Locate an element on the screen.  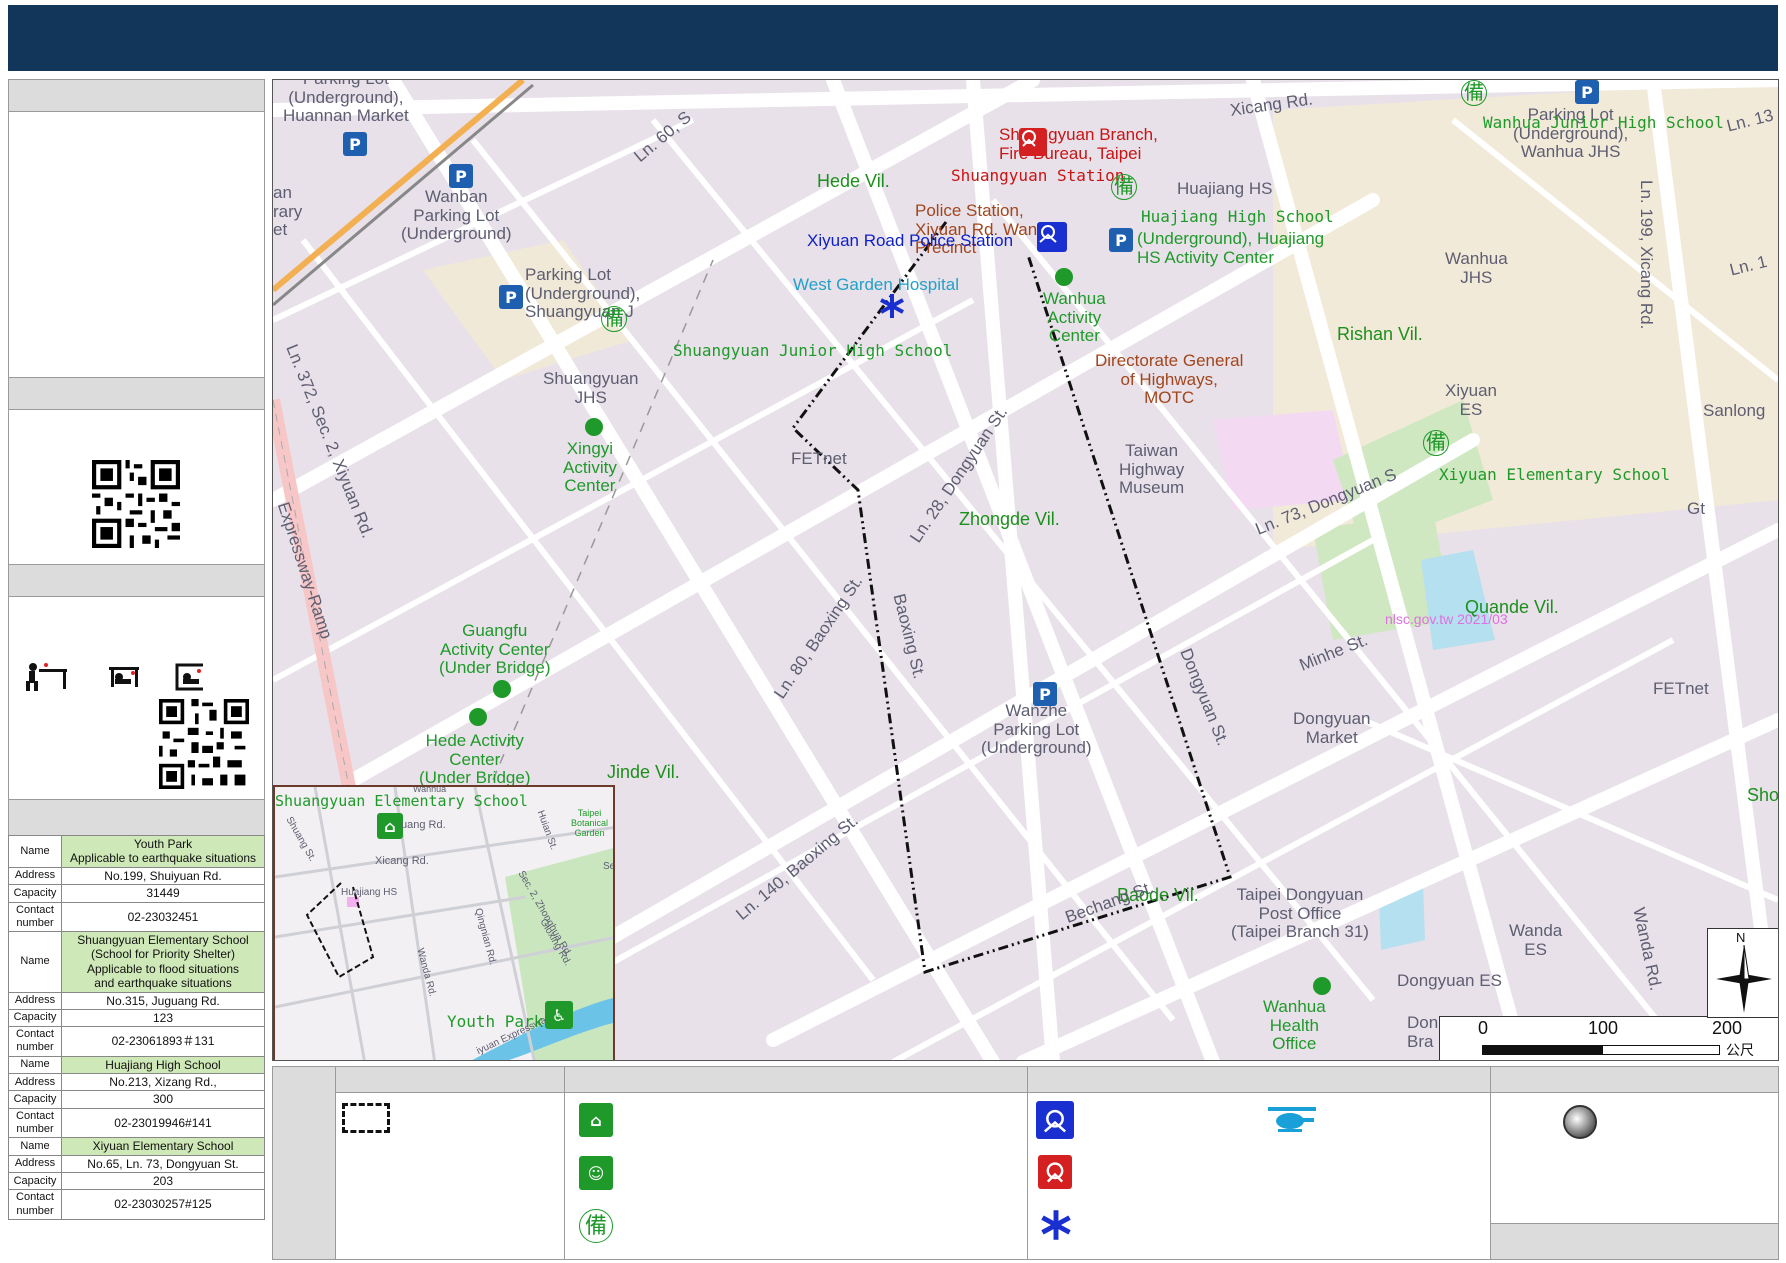
marker-circle-icon is located at coordinates (1580, 1122).